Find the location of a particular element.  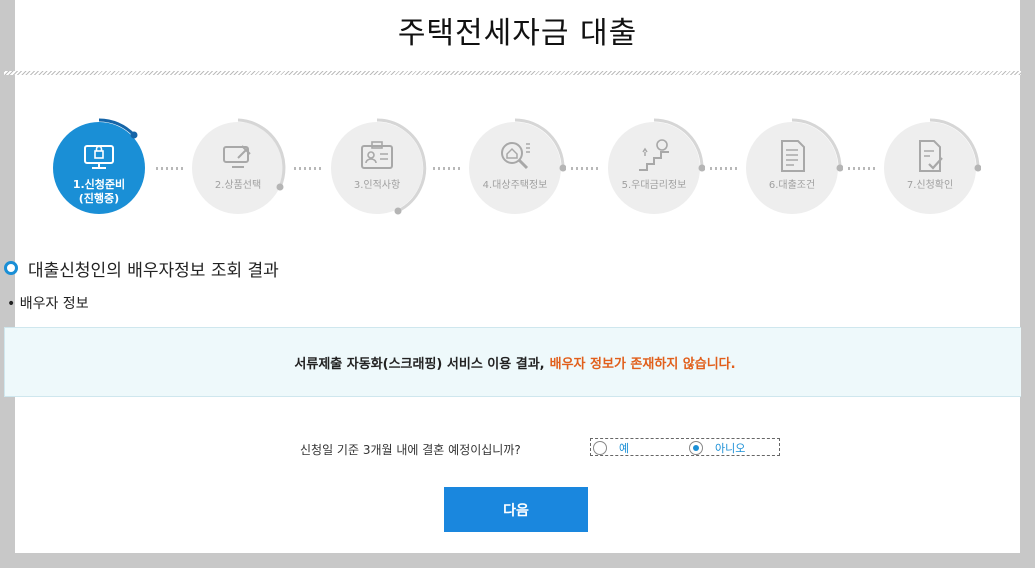

step-2: 2.상품선택 is located at coordinates (239, 166).